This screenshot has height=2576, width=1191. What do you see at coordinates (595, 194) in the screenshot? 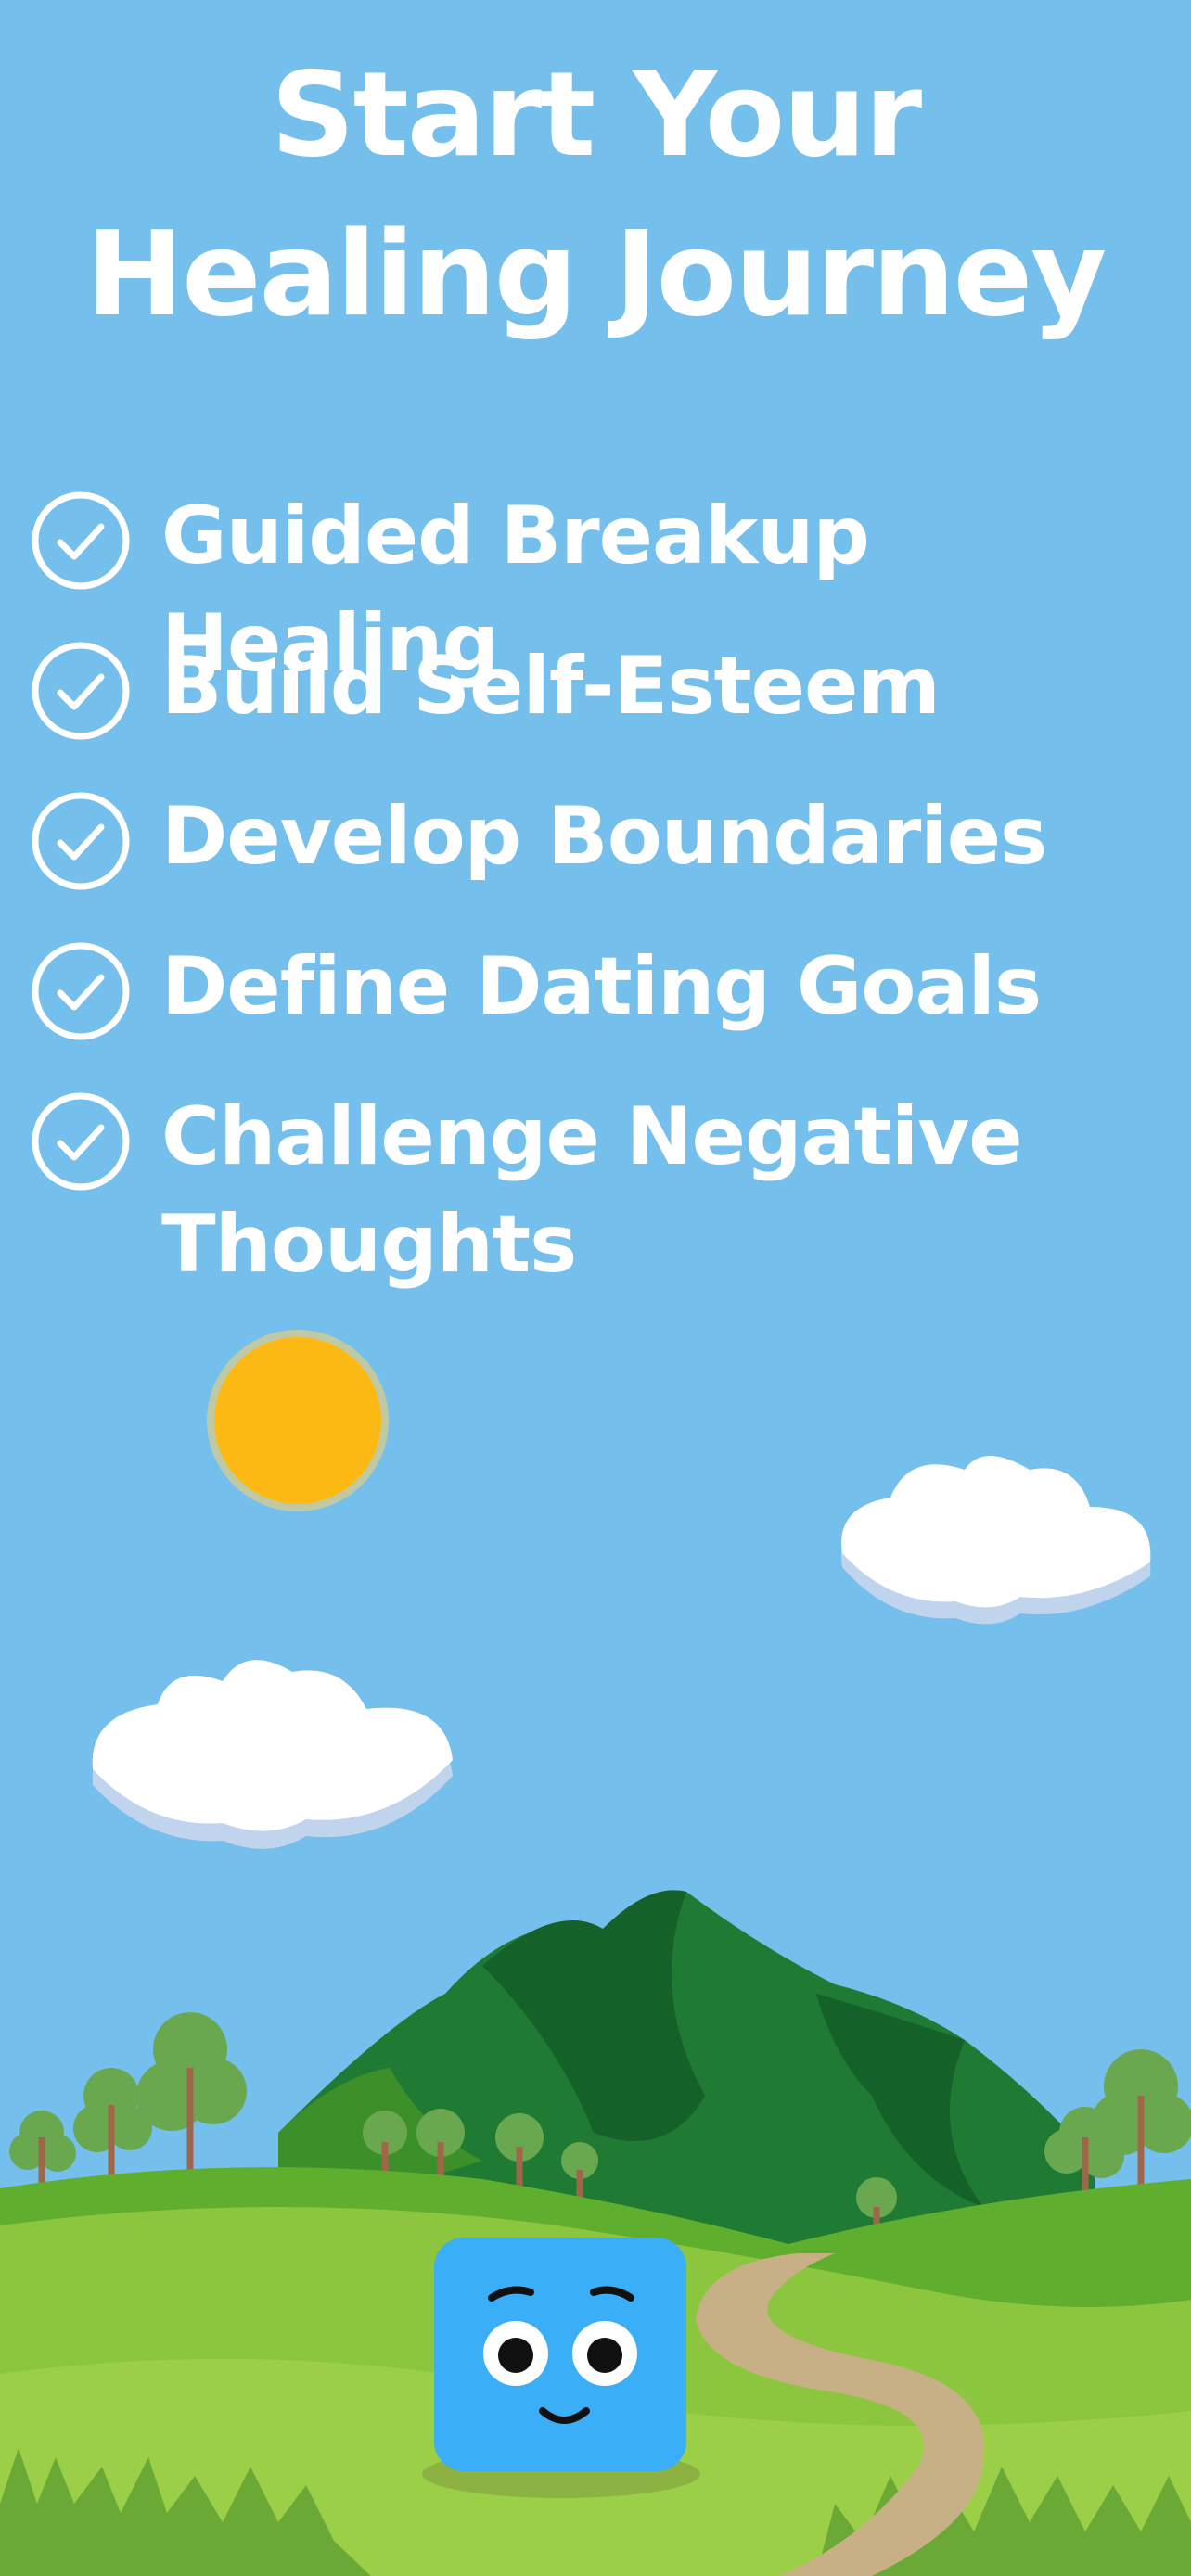
I see `page-title: Start Your Healing Journey` at bounding box center [595, 194].